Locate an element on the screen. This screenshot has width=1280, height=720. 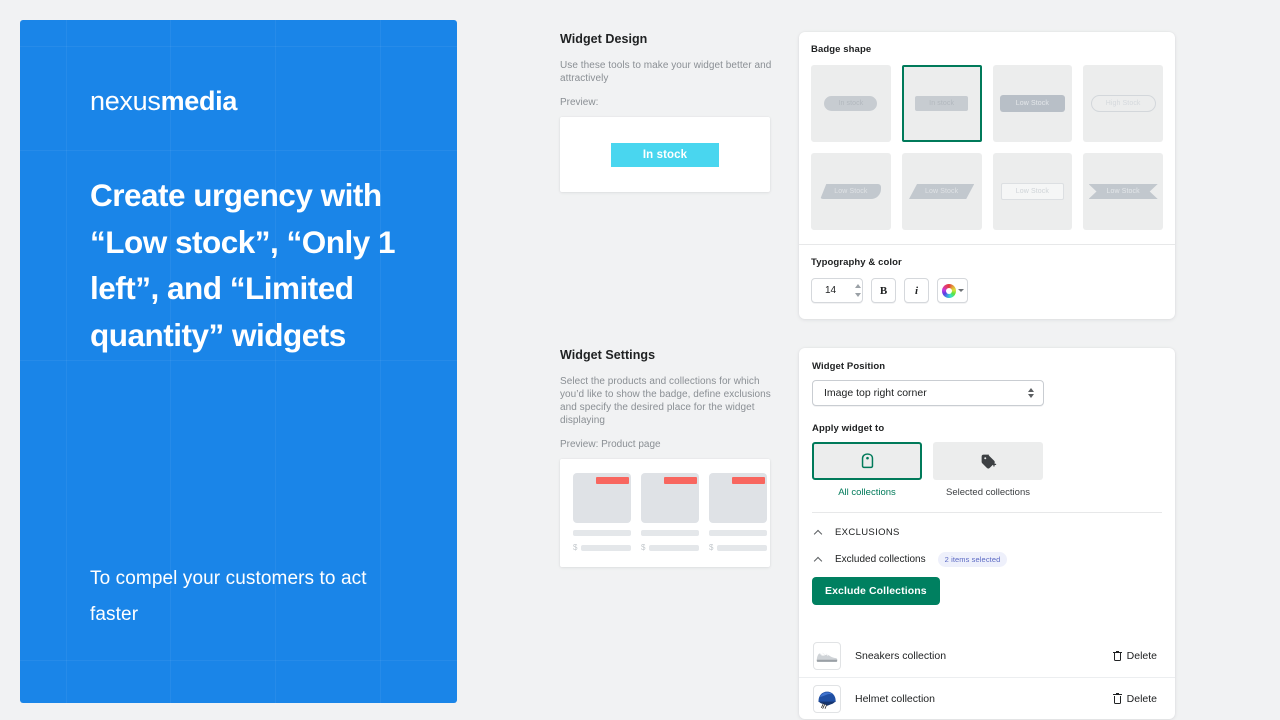
apply-option-all-collections: All collections is located at coordinates (867, 470).